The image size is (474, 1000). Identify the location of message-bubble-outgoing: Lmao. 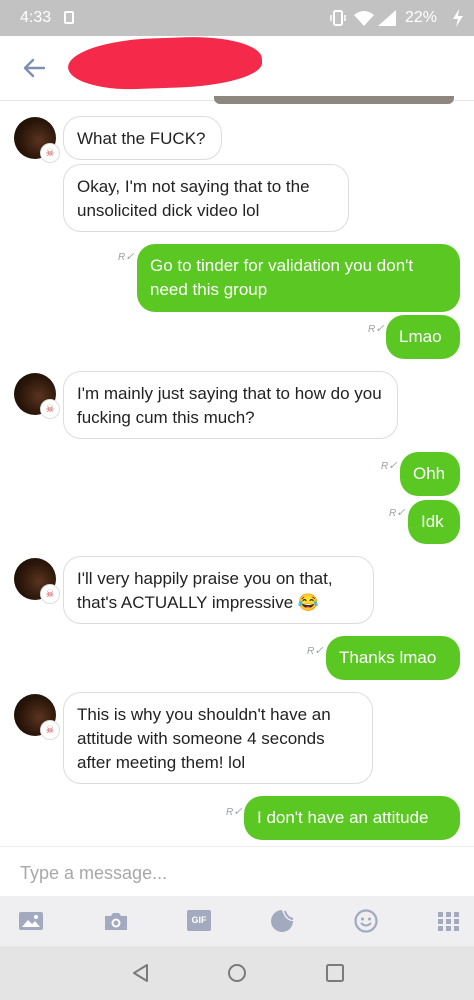
(423, 337).